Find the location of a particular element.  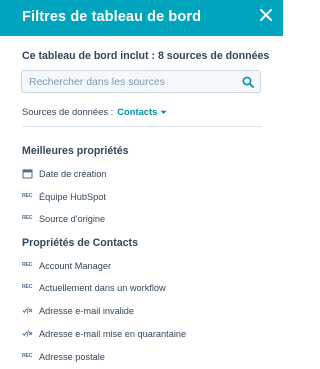

chevron-down-icon is located at coordinates (163, 112).